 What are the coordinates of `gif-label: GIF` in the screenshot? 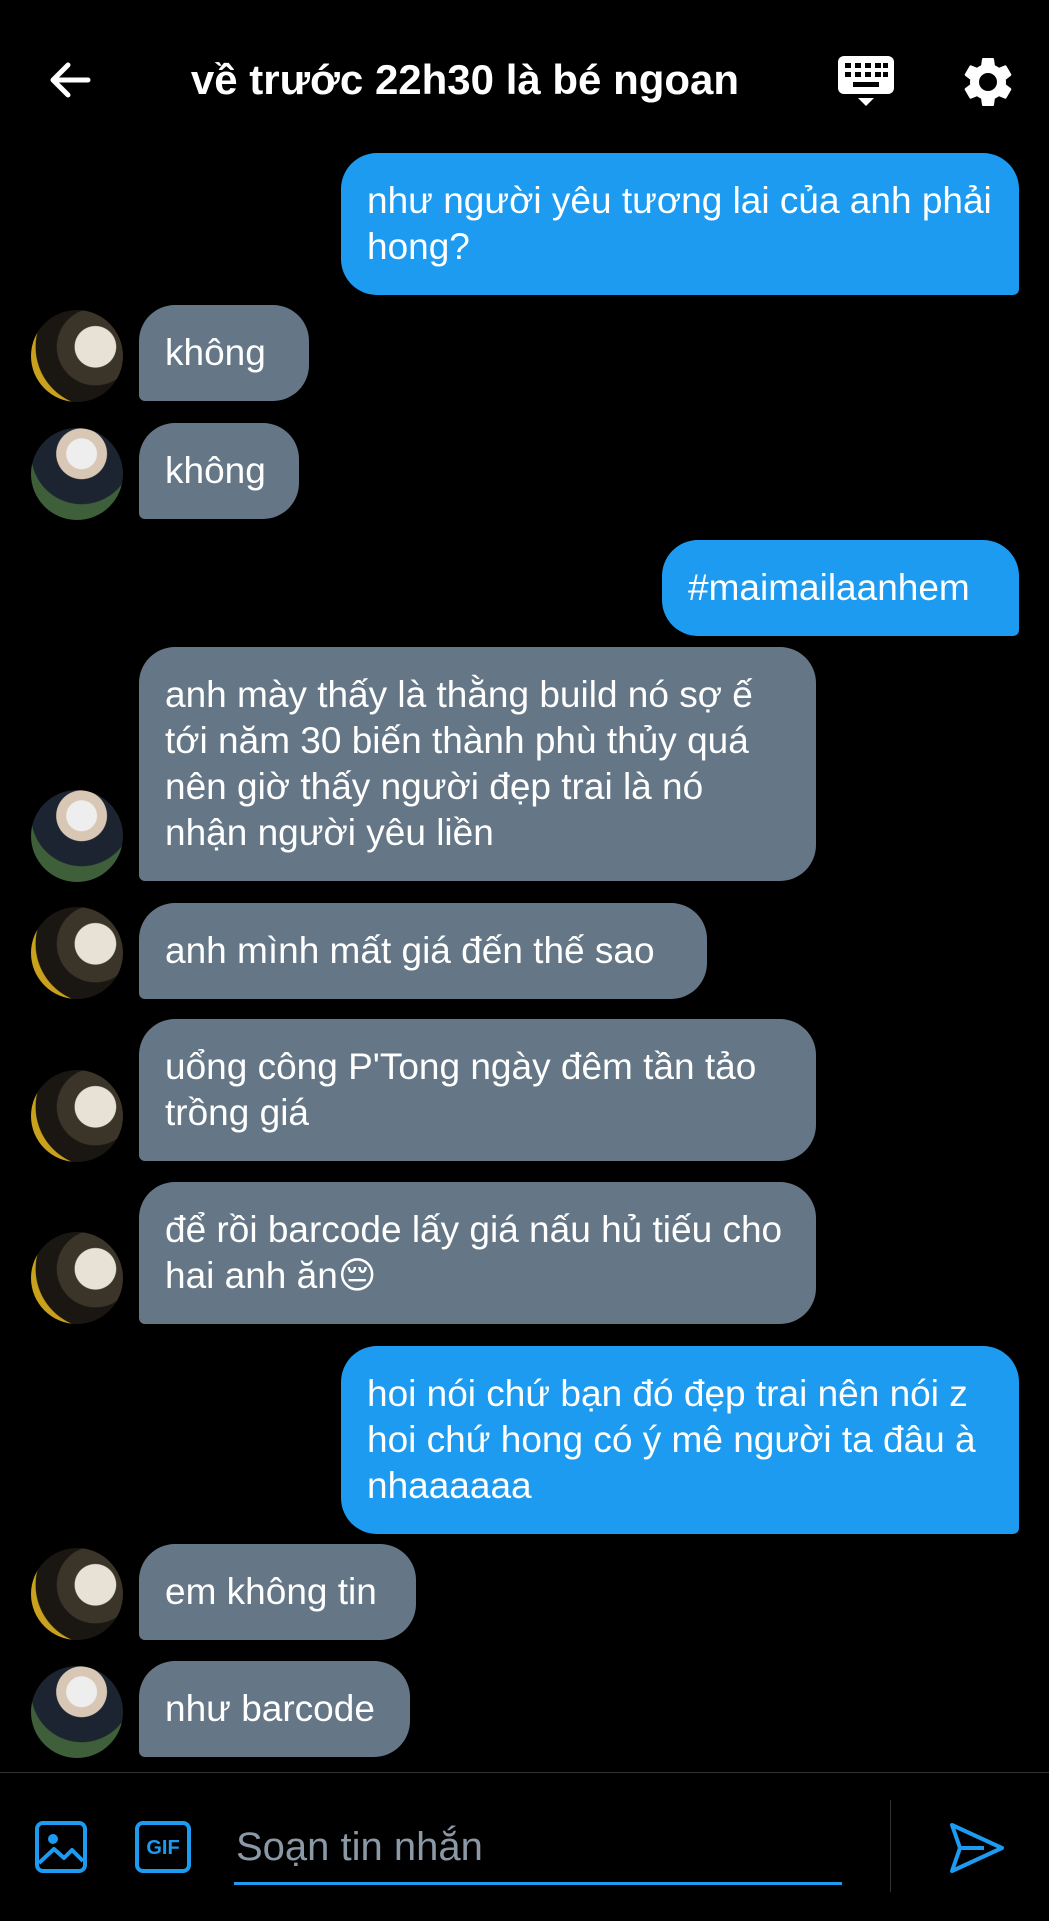 It's located at (162, 1848).